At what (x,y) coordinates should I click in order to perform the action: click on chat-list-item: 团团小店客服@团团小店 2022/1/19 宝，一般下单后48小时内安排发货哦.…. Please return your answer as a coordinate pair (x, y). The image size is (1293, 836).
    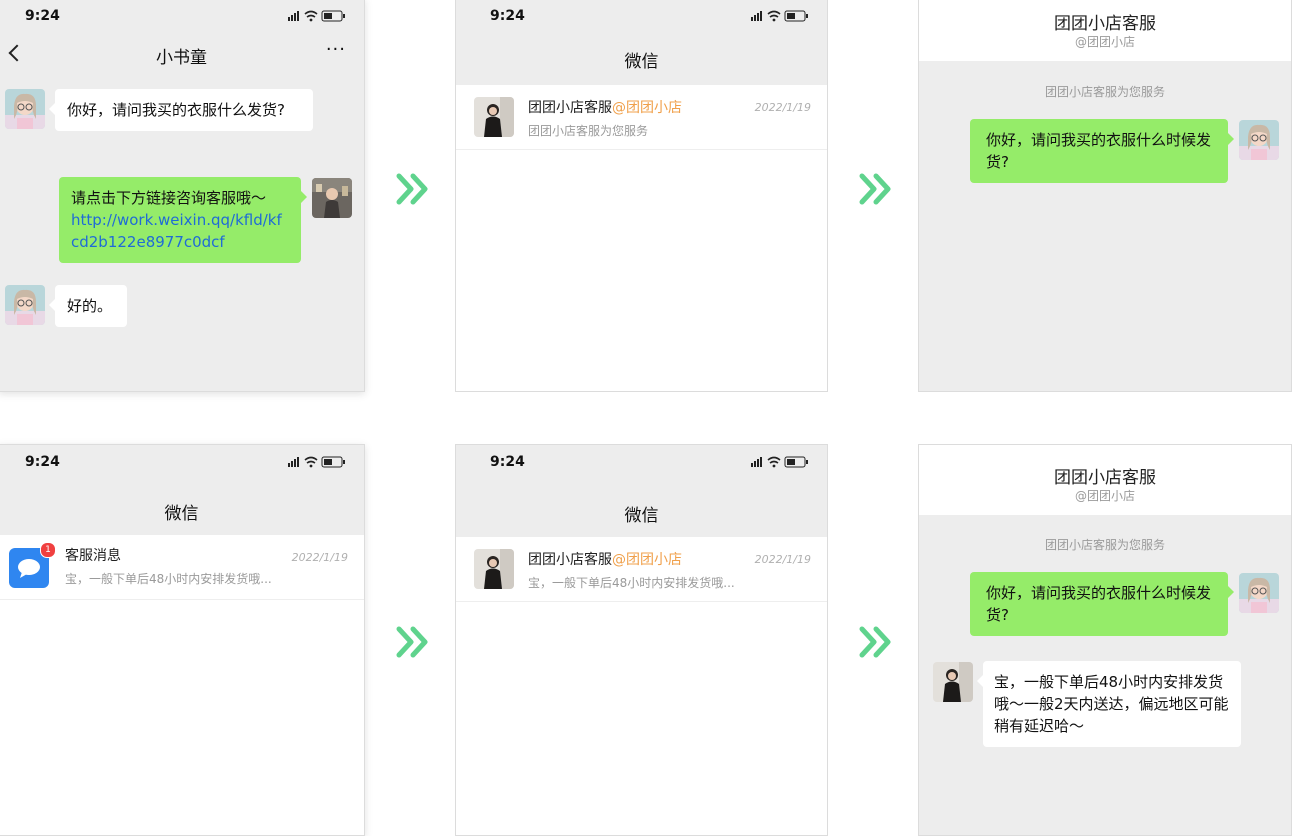
    Looking at the image, I should click on (641, 569).